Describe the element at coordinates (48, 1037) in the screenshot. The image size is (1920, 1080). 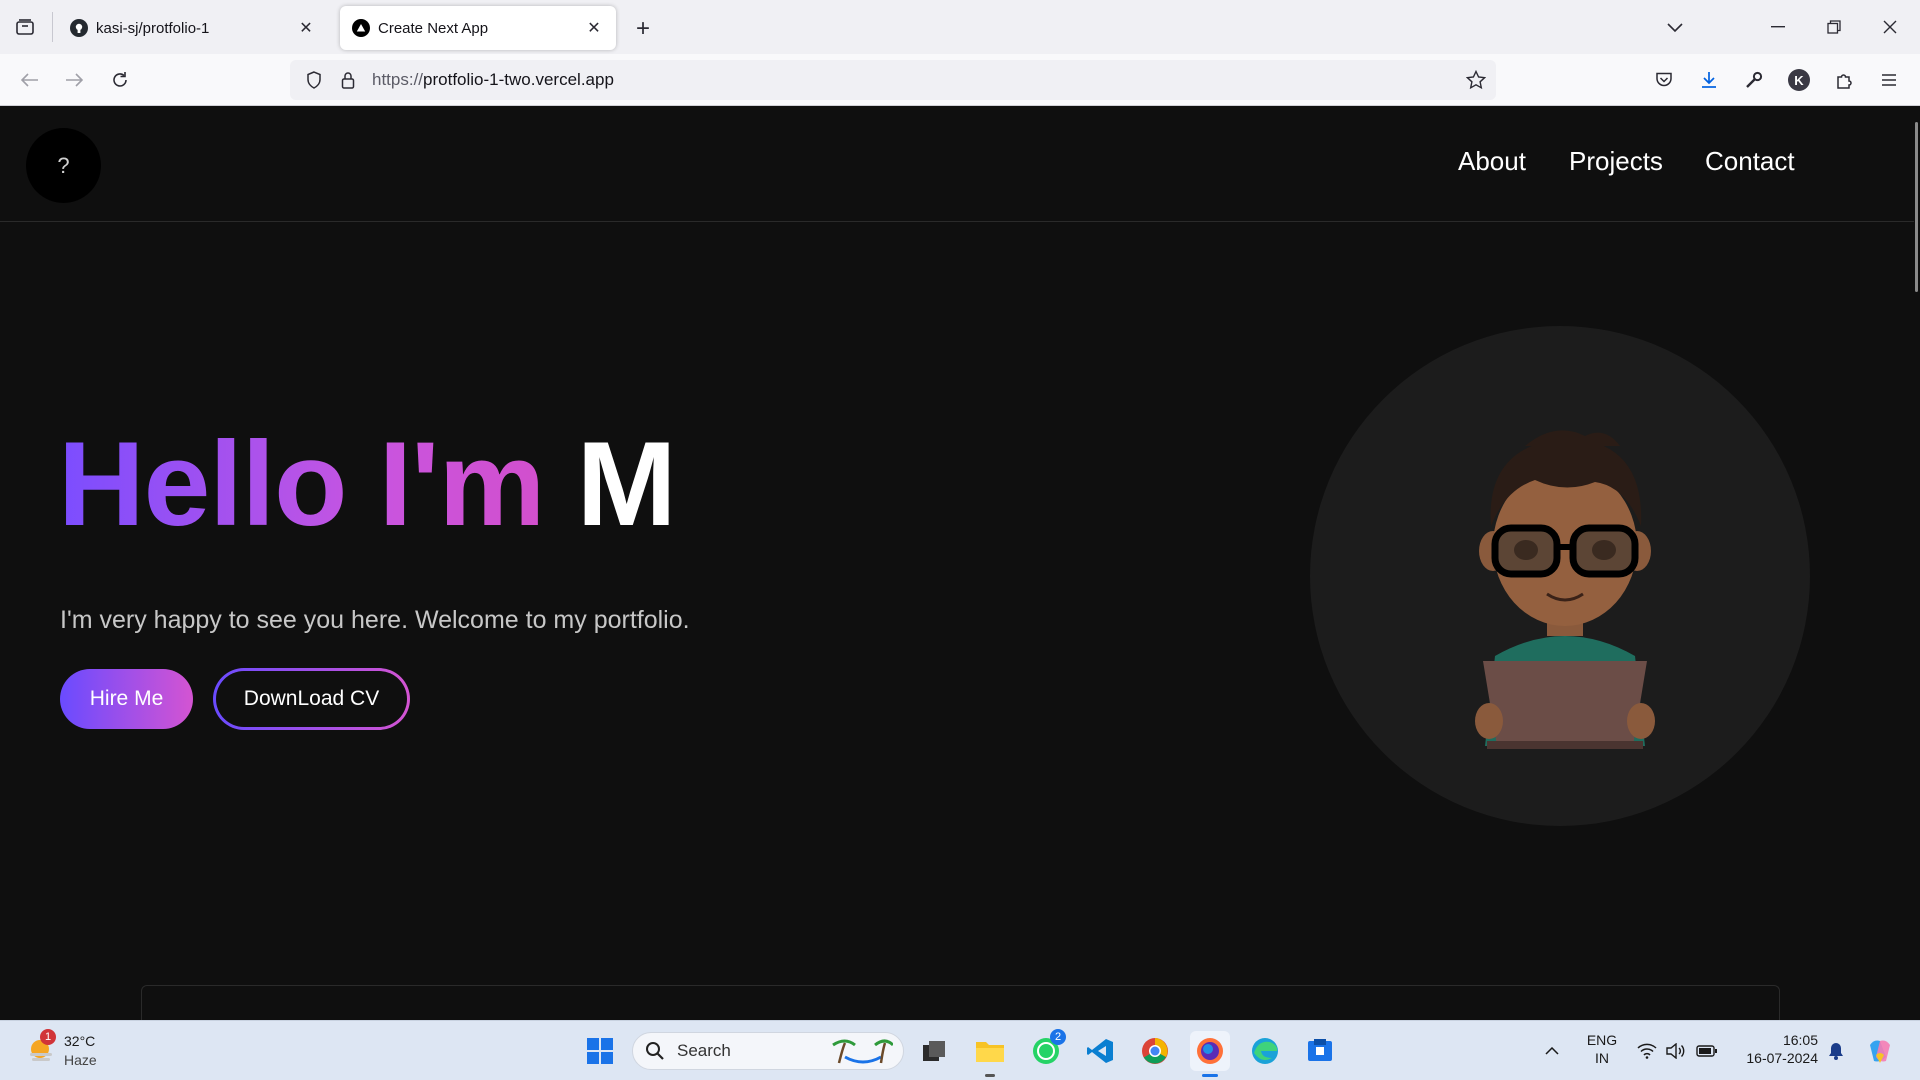
I see `weather-alert-badge: 1` at that location.